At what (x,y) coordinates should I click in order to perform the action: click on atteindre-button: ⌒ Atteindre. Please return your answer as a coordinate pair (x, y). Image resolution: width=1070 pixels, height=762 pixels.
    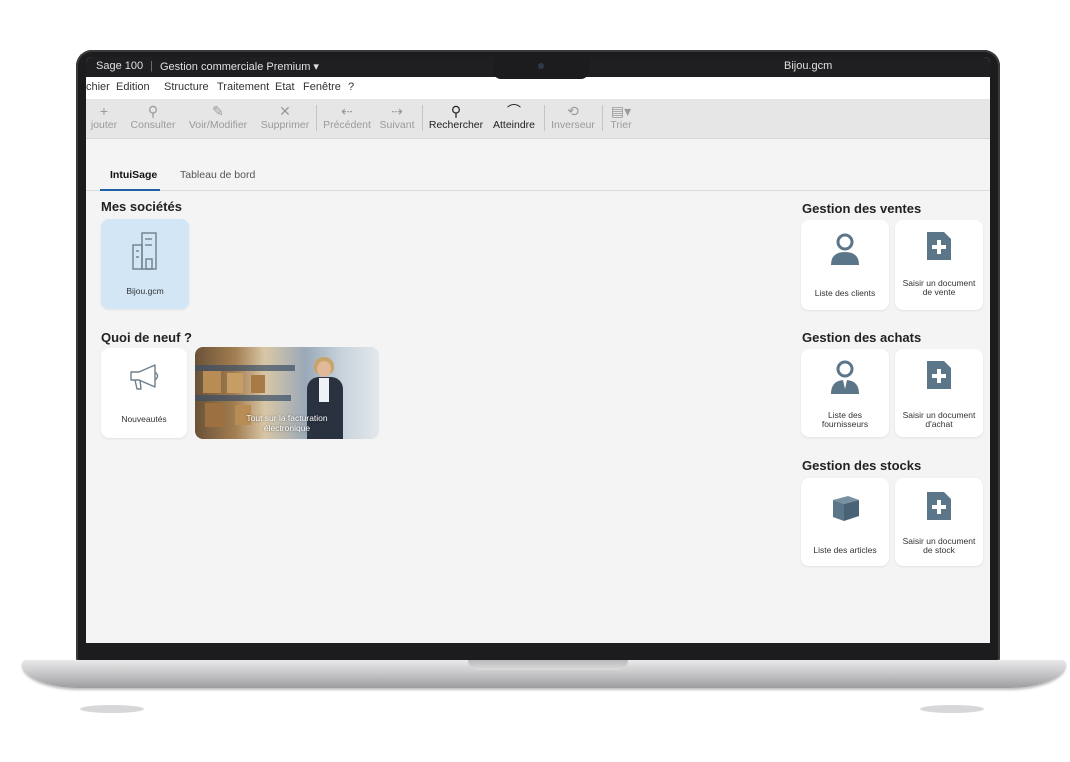
    Looking at the image, I should click on (514, 117).